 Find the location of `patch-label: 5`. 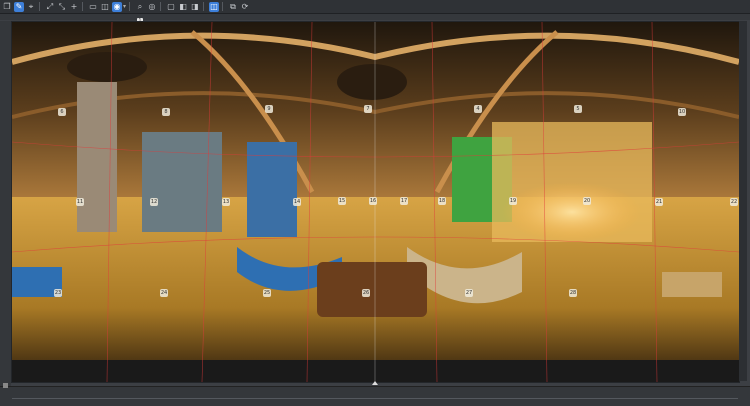

patch-label: 5 is located at coordinates (578, 109).